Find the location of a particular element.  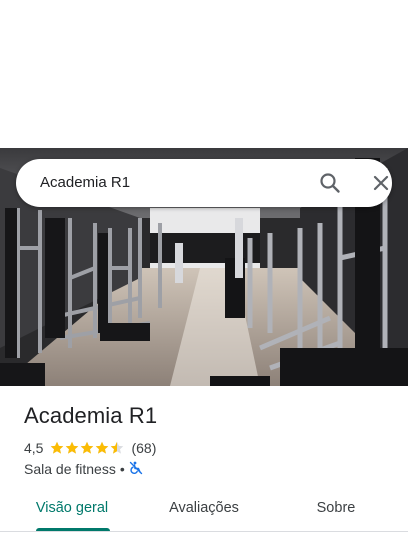

star-rating is located at coordinates (87, 448).